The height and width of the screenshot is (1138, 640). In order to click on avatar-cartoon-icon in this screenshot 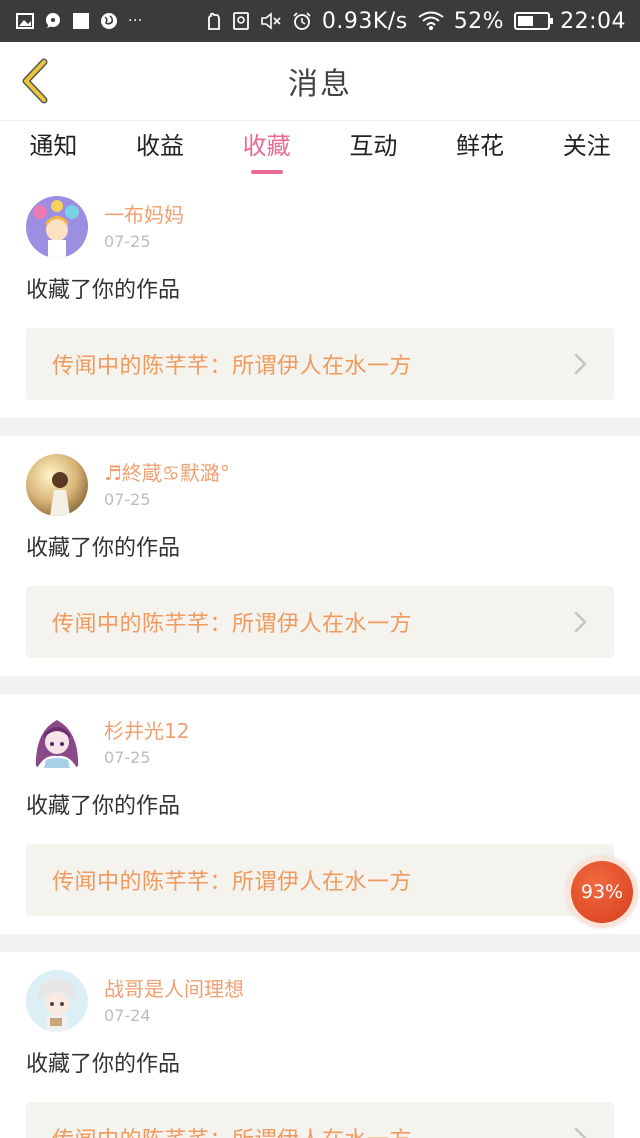, I will do `click(57, 227)`.